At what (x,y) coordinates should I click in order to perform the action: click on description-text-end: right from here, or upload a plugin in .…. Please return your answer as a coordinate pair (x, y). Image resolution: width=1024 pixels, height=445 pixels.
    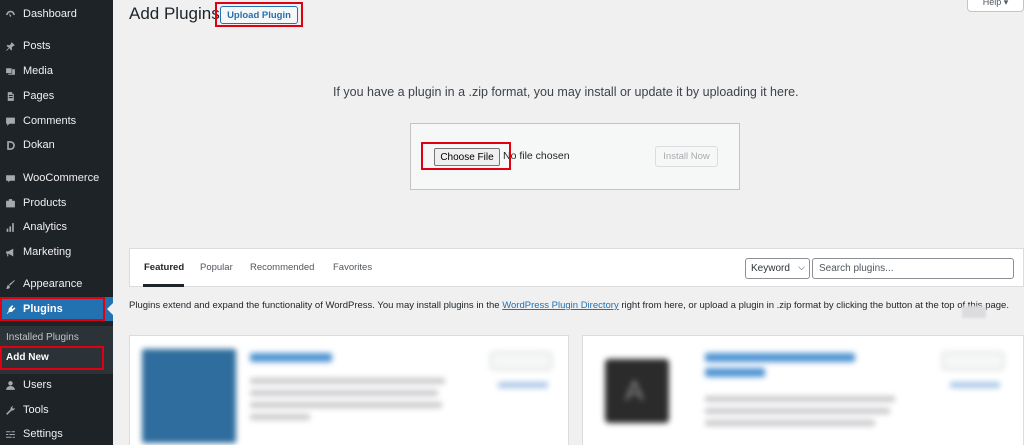
    Looking at the image, I should click on (813, 305).